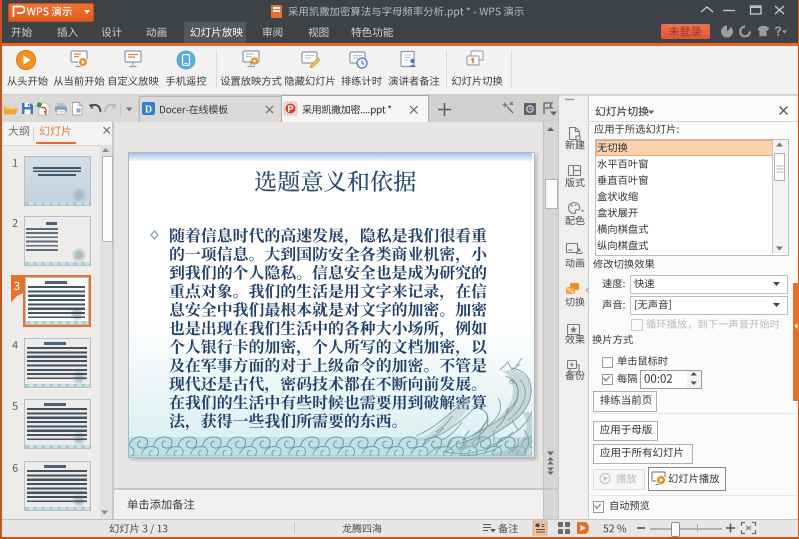 Image resolution: width=799 pixels, height=539 pixels. What do you see at coordinates (148, 110) in the screenshot?
I see `svg-text: D` at bounding box center [148, 110].